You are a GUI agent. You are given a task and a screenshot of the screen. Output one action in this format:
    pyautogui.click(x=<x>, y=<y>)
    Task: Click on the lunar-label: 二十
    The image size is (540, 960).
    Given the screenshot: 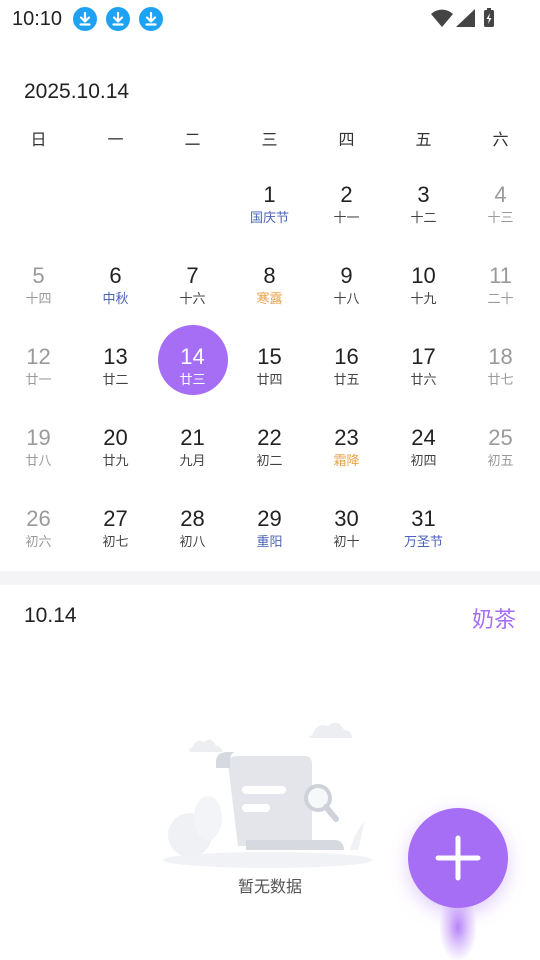 What is the action you would take?
    pyautogui.click(x=500, y=298)
    